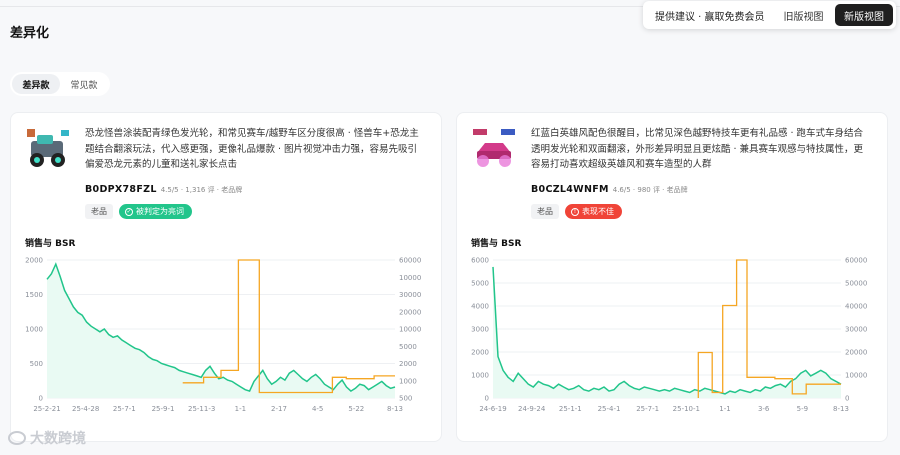 The height and width of the screenshot is (455, 900). I want to click on y-right-tick: 1000, so click(408, 381).